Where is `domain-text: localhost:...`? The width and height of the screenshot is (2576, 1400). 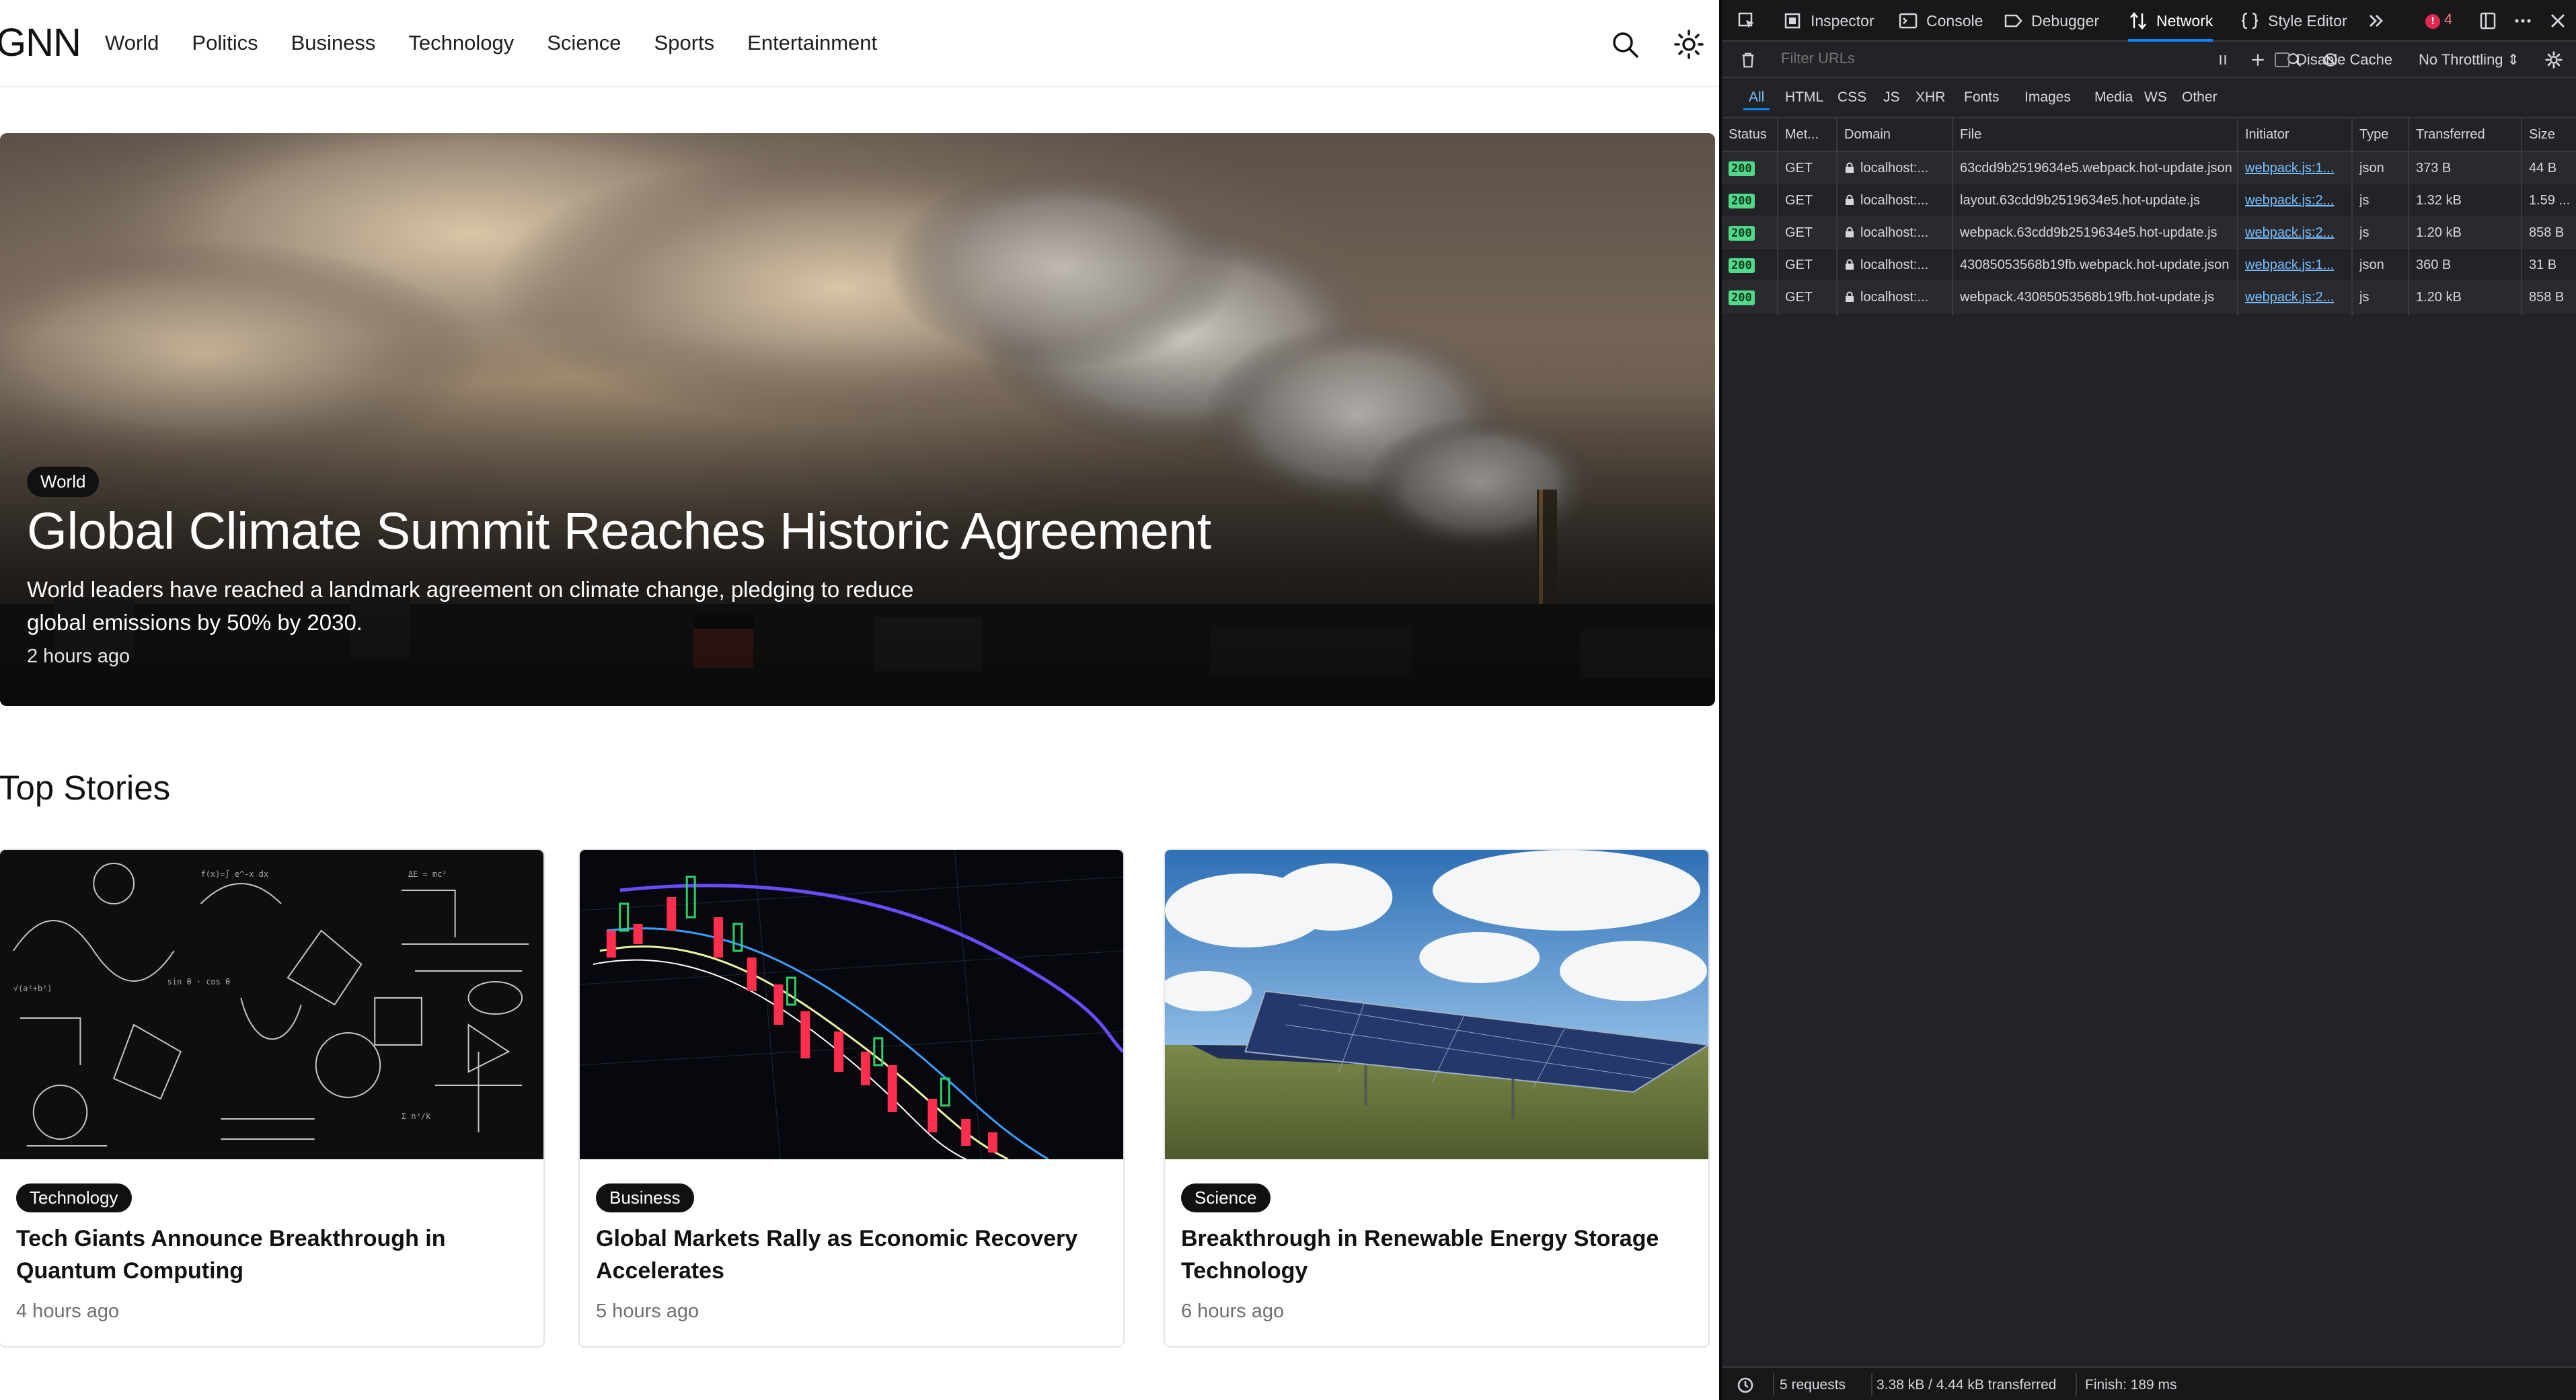 domain-text: localhost:... is located at coordinates (1894, 232).